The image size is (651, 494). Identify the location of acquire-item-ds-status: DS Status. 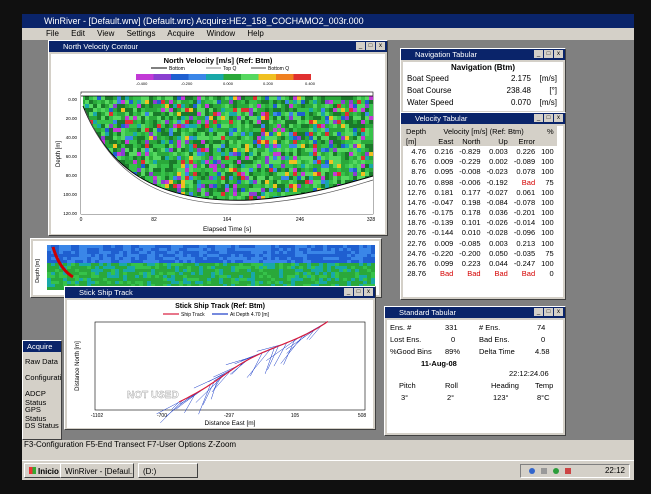
(42, 425).